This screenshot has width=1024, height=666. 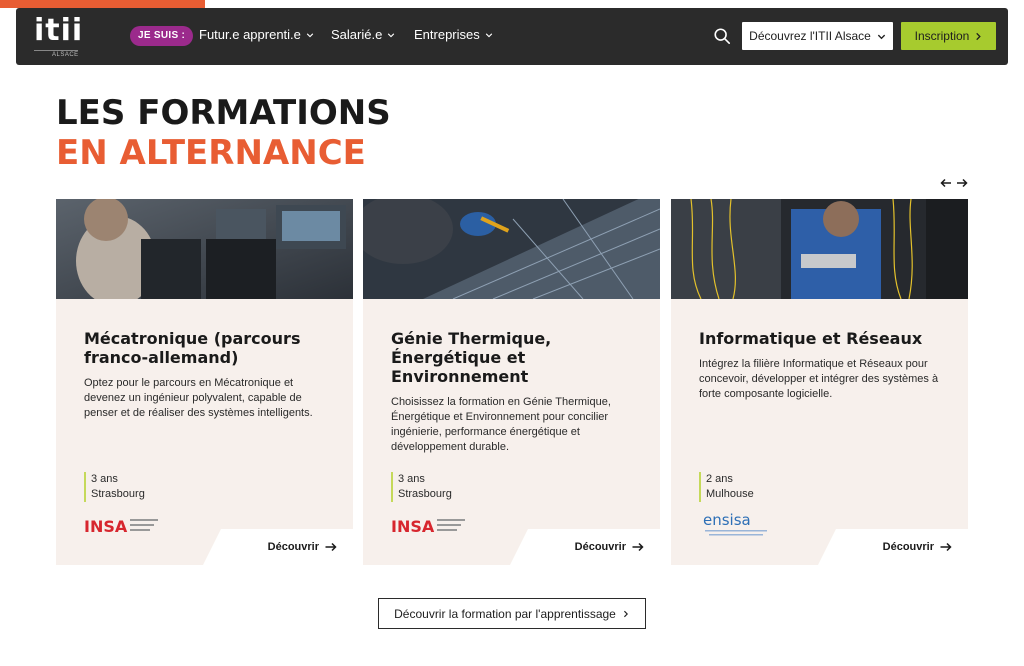 I want to click on nav-item-entreprises: Entreprises, so click(x=453, y=34).